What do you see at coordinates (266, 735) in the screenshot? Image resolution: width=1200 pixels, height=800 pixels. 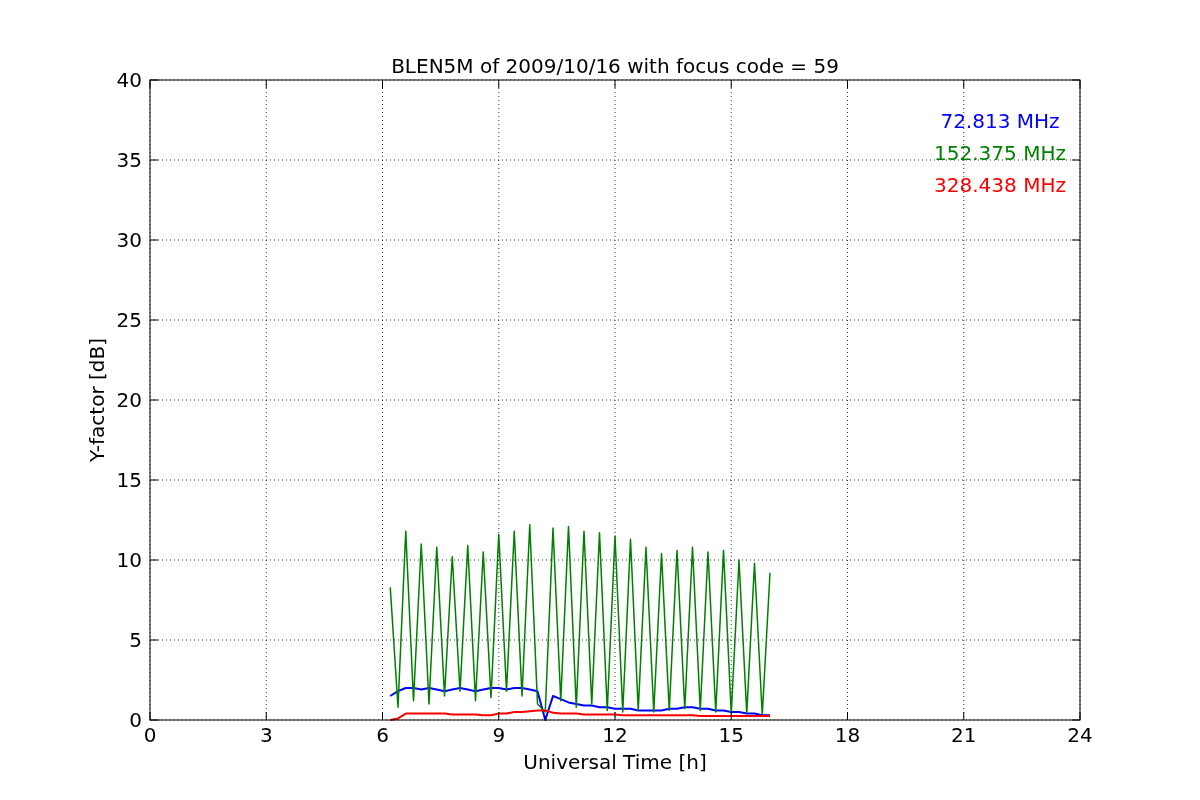 I see `tick-label: 3` at bounding box center [266, 735].